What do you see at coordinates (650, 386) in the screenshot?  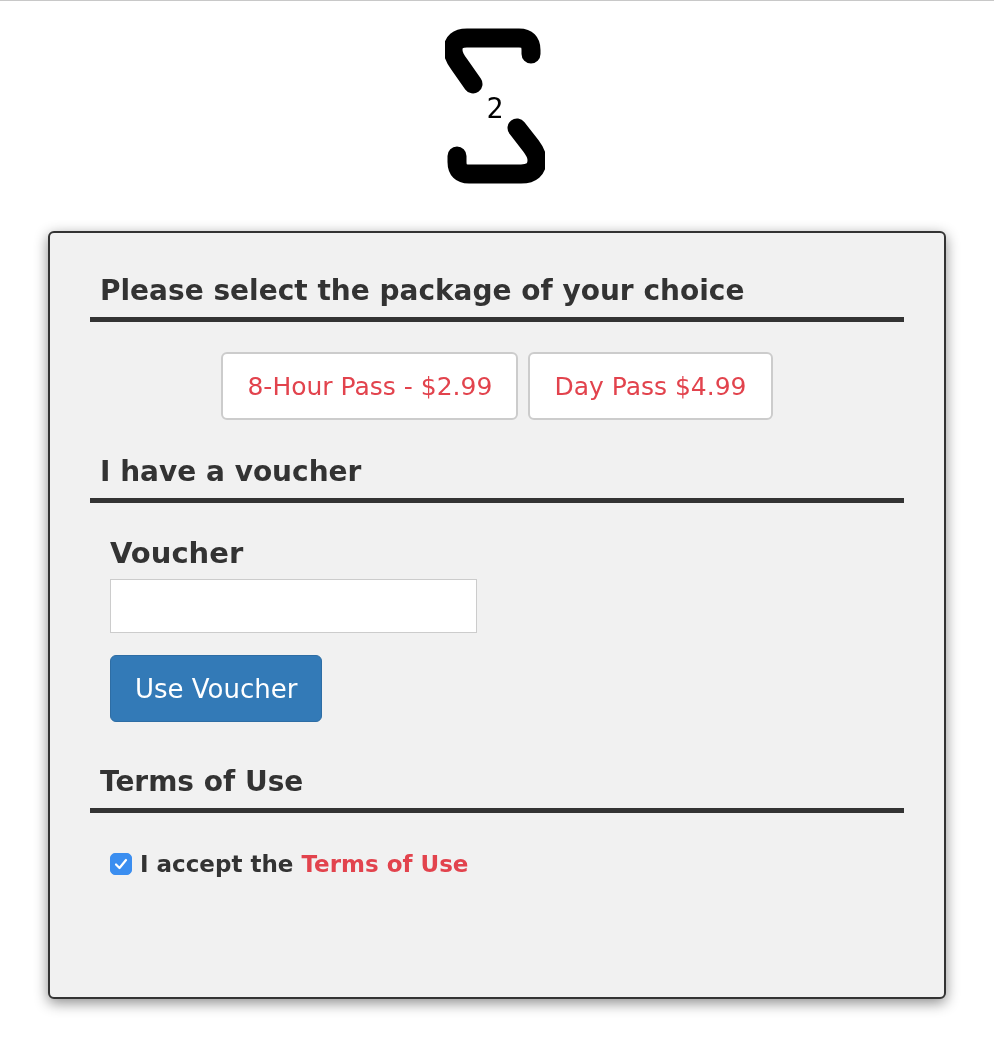 I see `package-button: Day Pass $4.99` at bounding box center [650, 386].